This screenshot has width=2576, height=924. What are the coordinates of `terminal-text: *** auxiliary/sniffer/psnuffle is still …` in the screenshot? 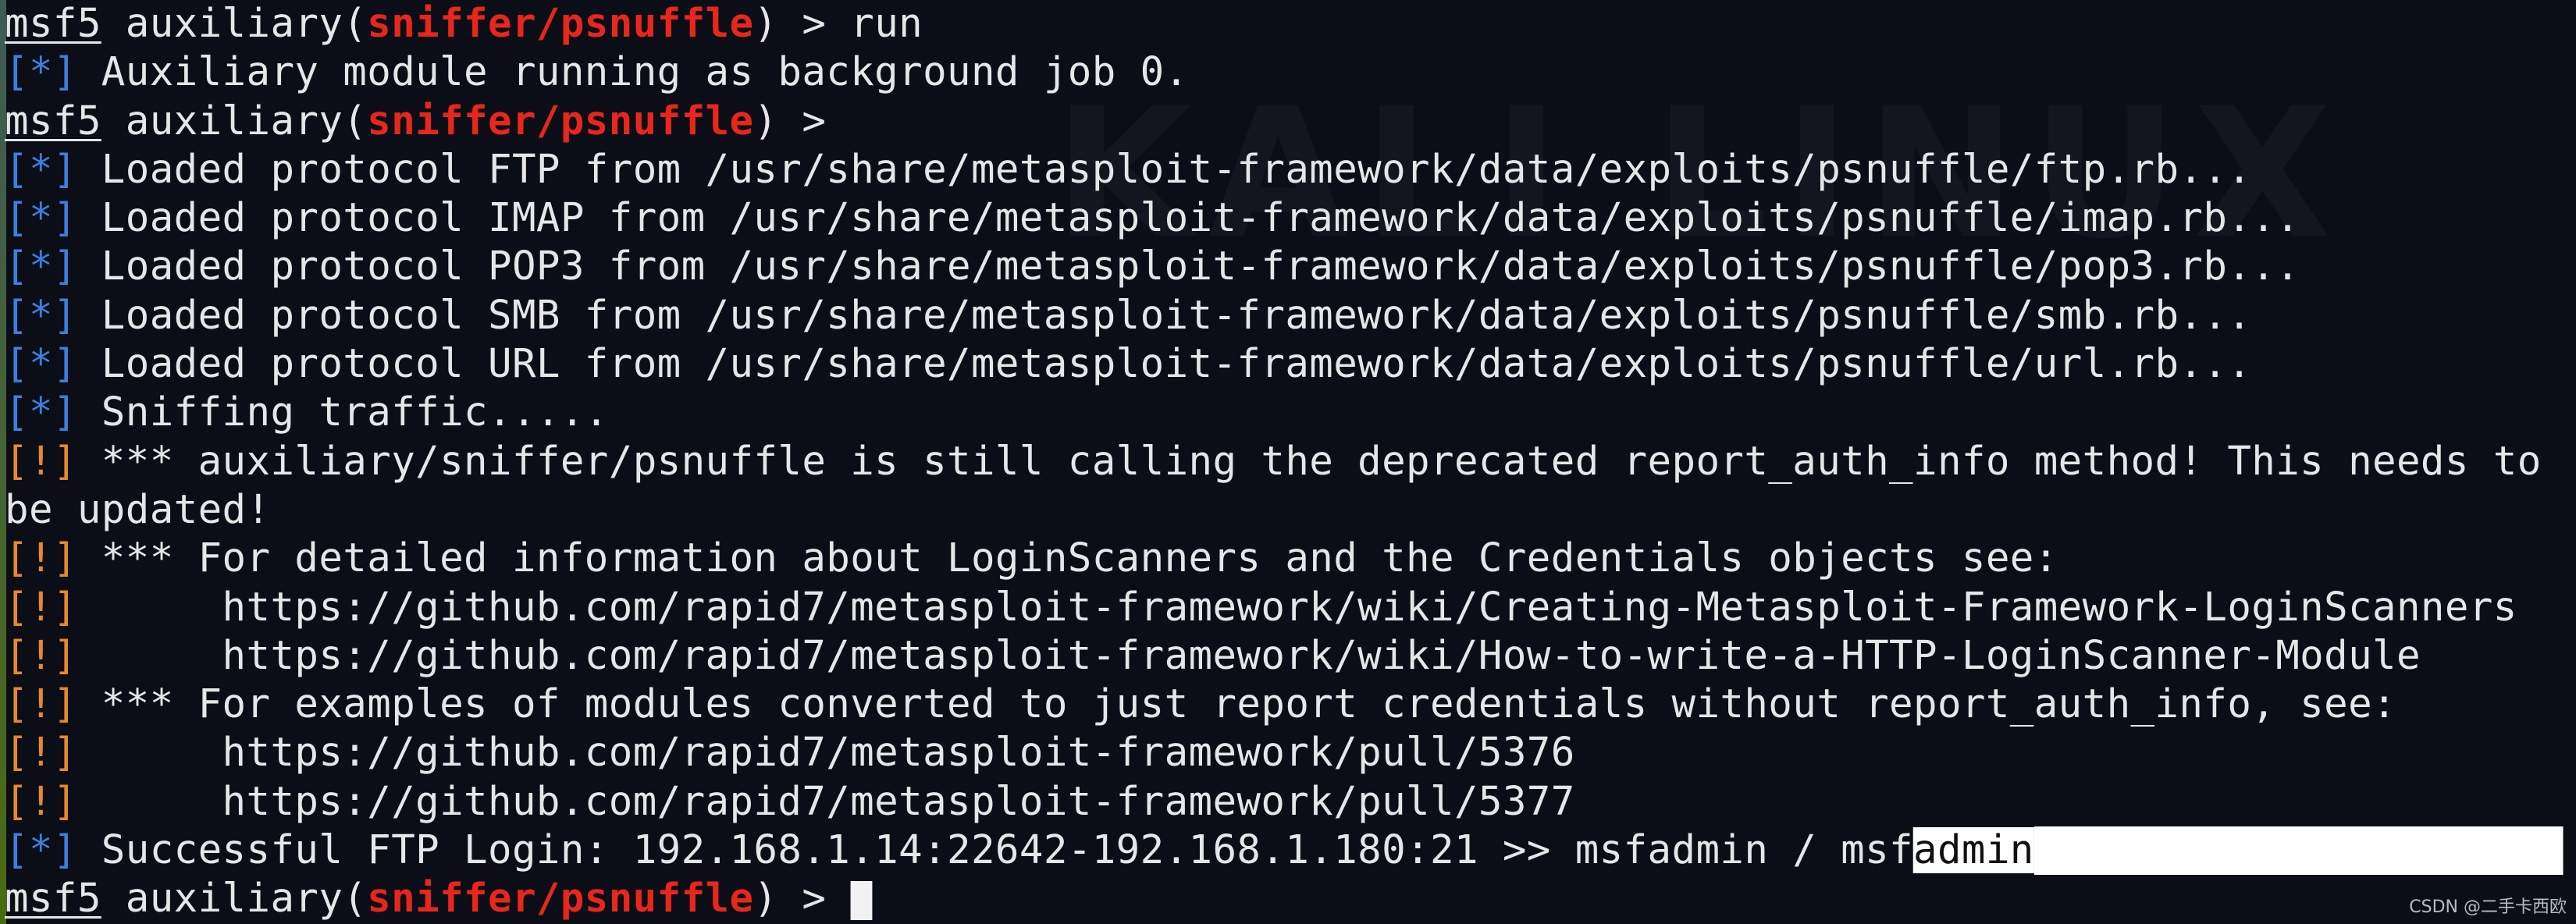 It's located at (1309, 461).